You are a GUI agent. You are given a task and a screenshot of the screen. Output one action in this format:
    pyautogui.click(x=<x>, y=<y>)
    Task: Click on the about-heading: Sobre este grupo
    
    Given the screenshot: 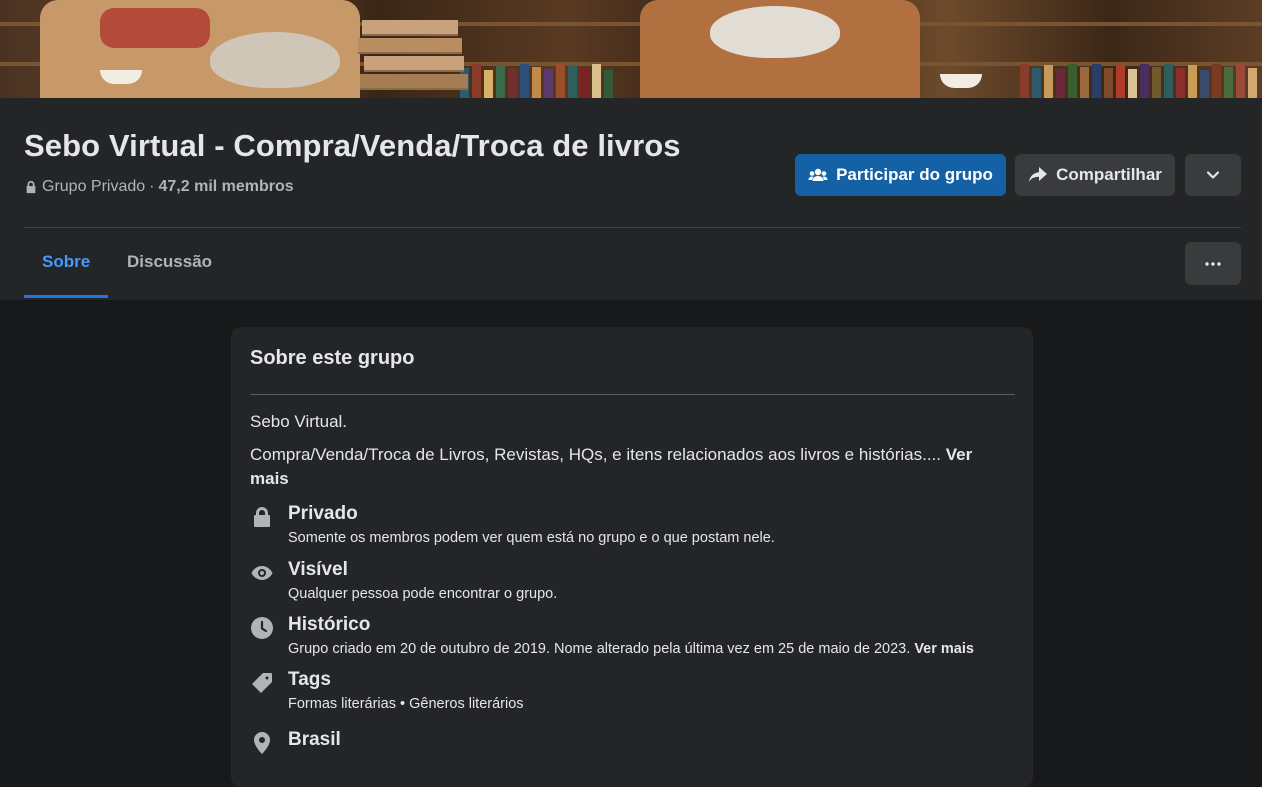 What is the action you would take?
    pyautogui.click(x=332, y=358)
    